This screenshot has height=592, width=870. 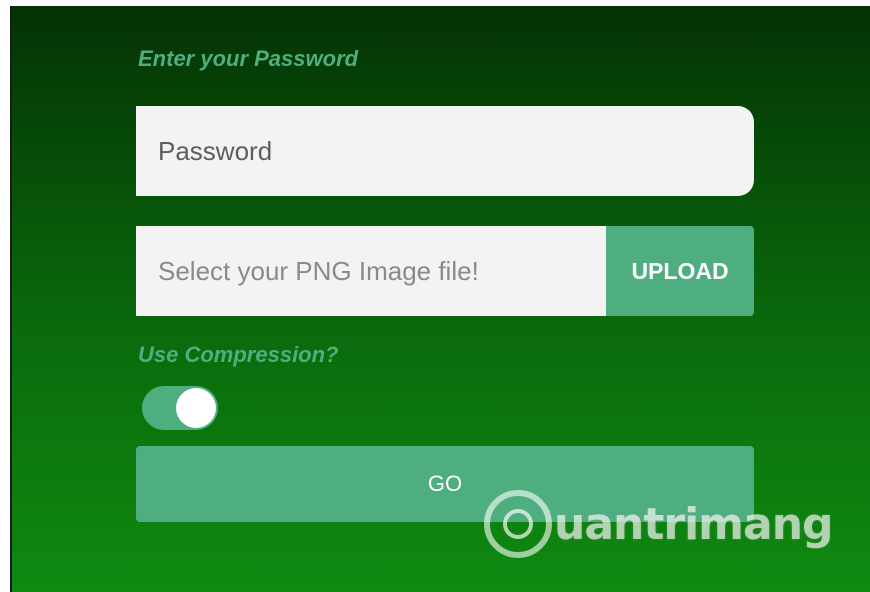 I want to click on watermark-text: uantrimang, so click(x=694, y=524).